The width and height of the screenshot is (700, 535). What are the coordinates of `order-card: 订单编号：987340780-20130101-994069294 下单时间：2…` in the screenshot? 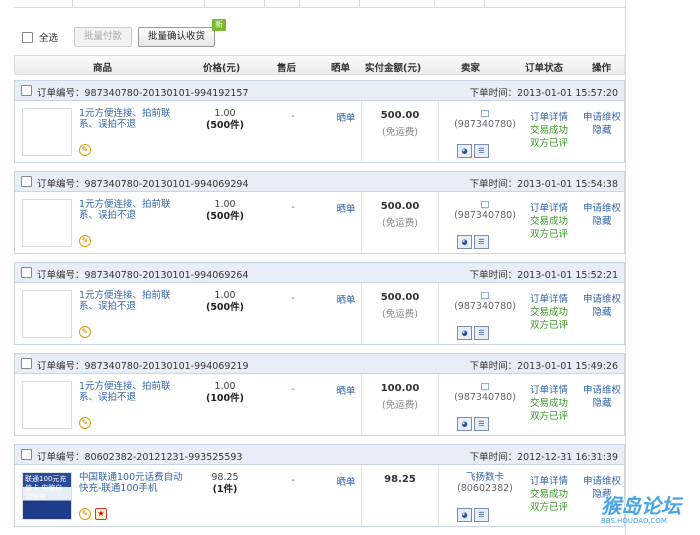 It's located at (319, 212).